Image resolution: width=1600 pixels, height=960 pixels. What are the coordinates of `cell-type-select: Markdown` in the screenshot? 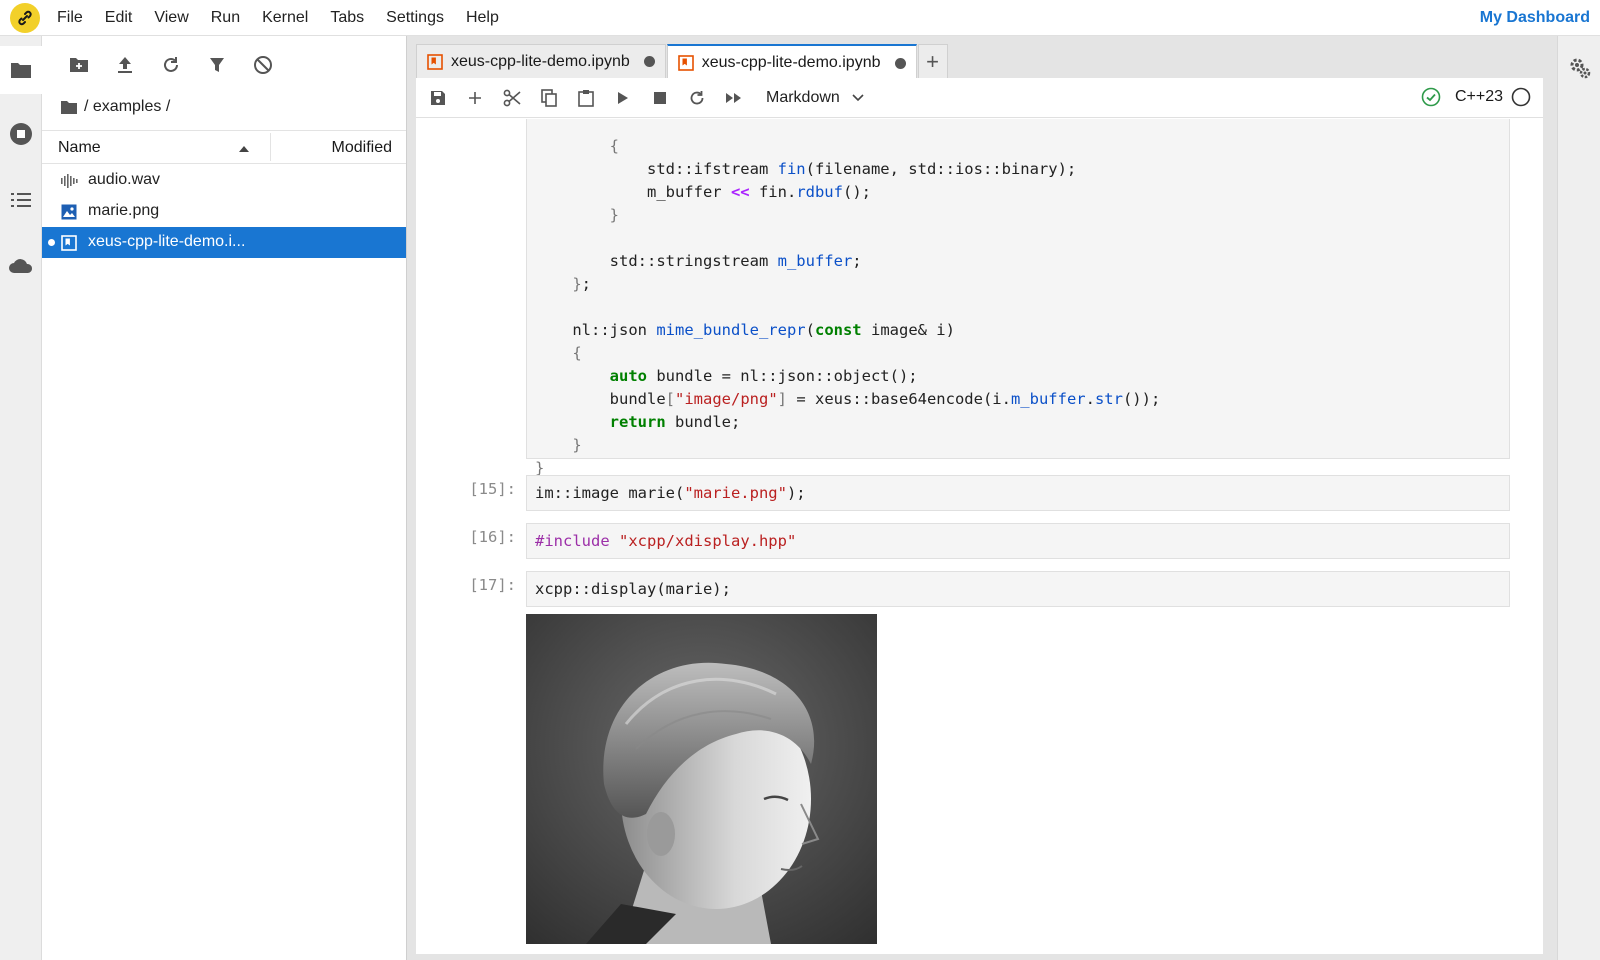 It's located at (815, 98).